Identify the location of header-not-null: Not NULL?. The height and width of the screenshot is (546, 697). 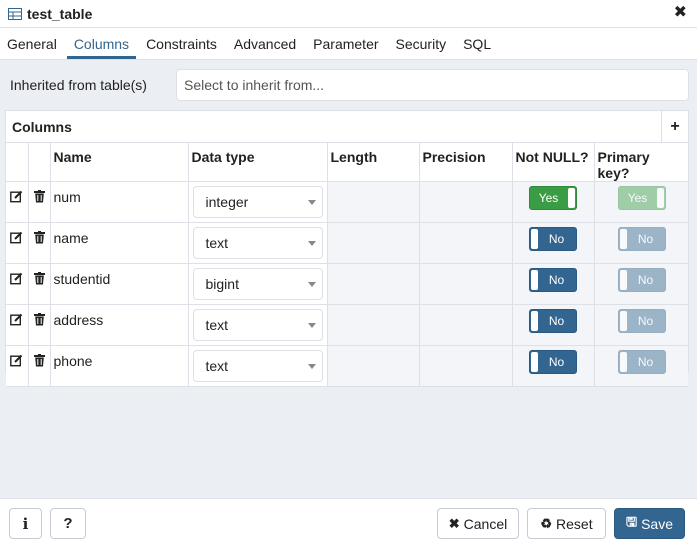
(553, 162).